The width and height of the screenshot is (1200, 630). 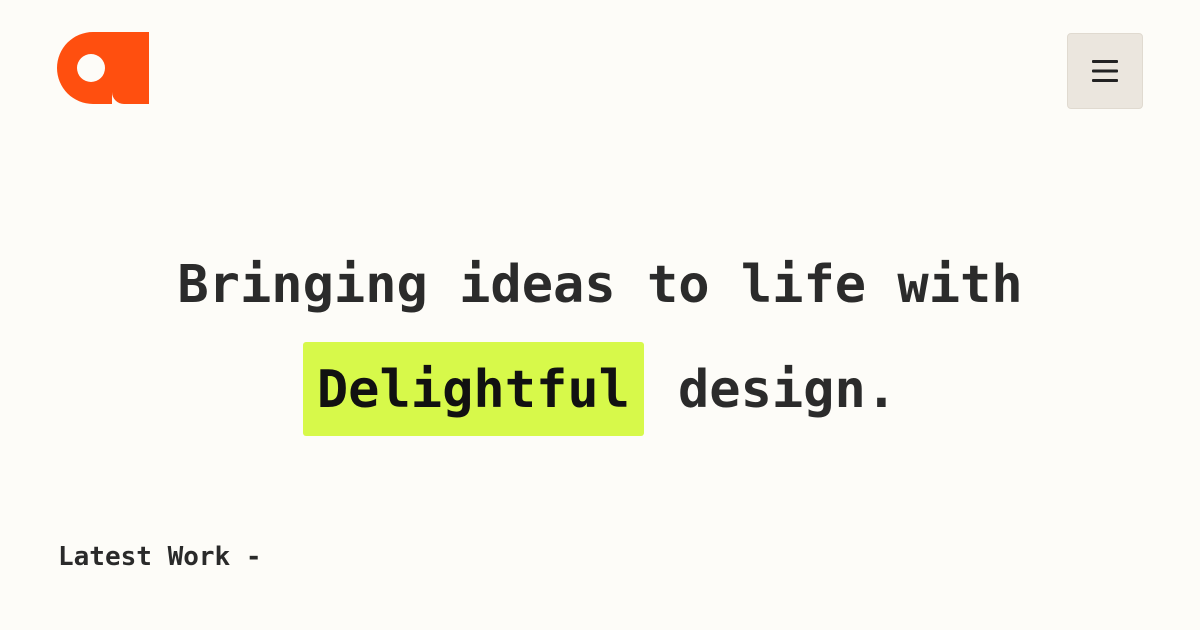 I want to click on brand-logo, so click(x=103, y=68).